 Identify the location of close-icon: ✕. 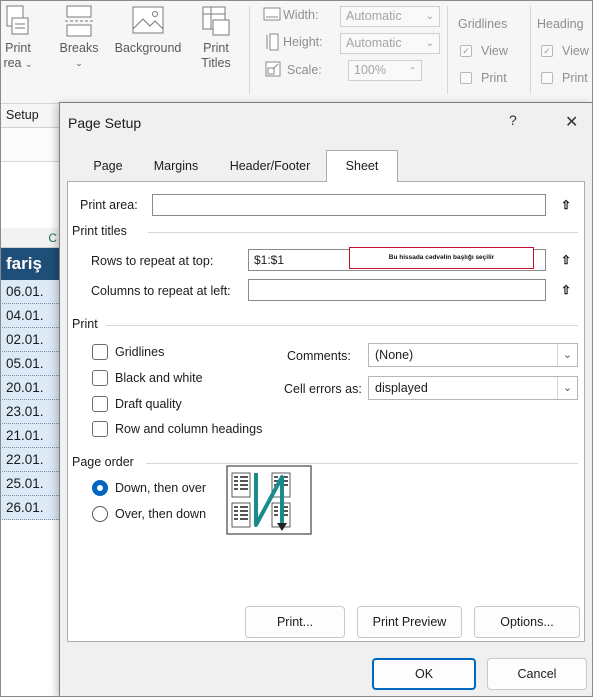
(571, 122).